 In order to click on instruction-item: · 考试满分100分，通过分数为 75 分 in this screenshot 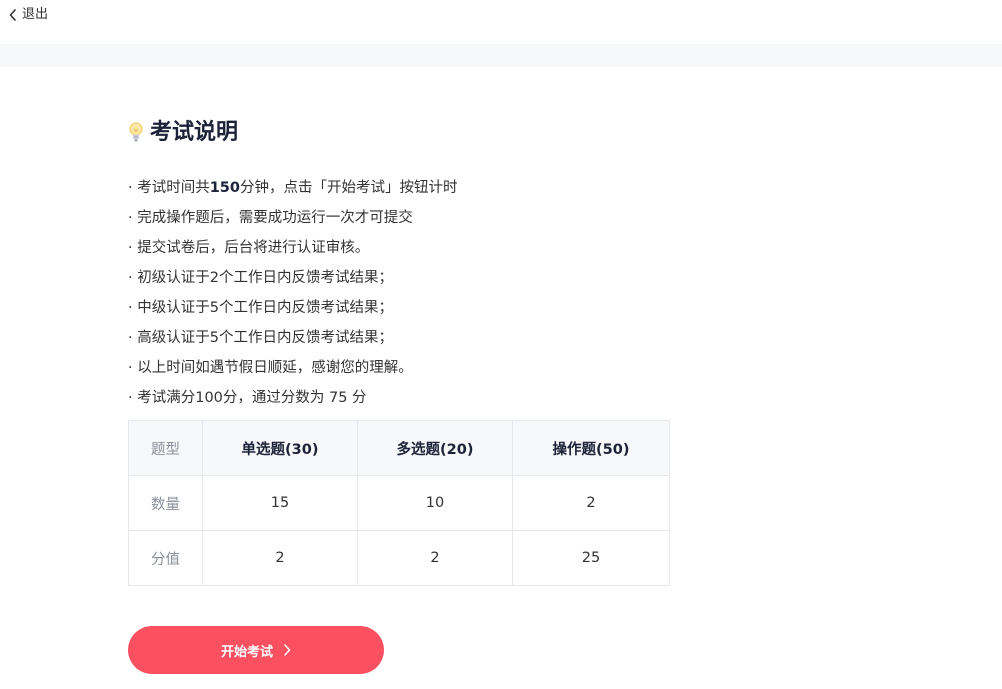, I will do `click(247, 398)`.